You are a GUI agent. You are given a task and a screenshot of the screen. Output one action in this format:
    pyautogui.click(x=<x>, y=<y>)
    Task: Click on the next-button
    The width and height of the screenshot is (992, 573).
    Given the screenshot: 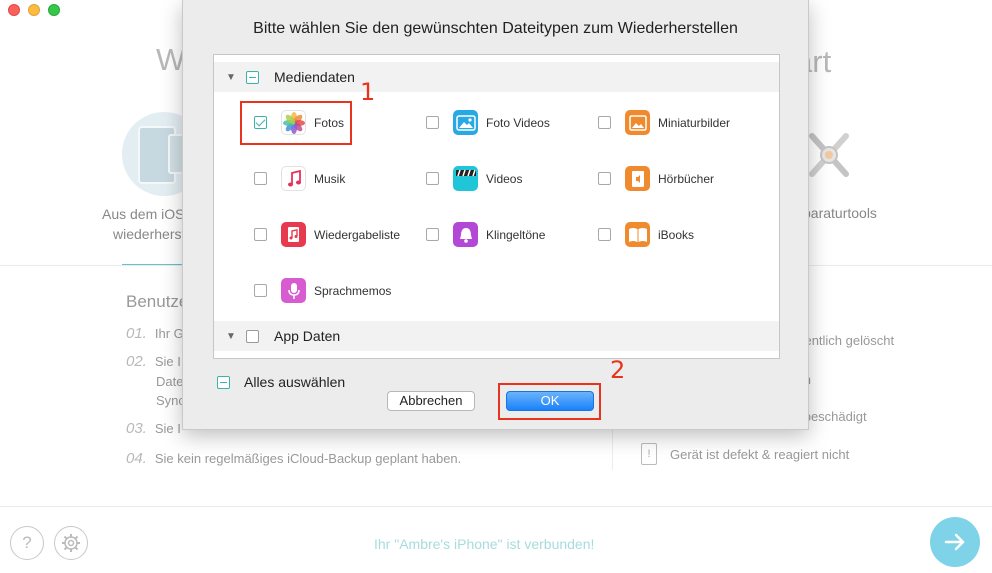 What is the action you would take?
    pyautogui.click(x=955, y=542)
    